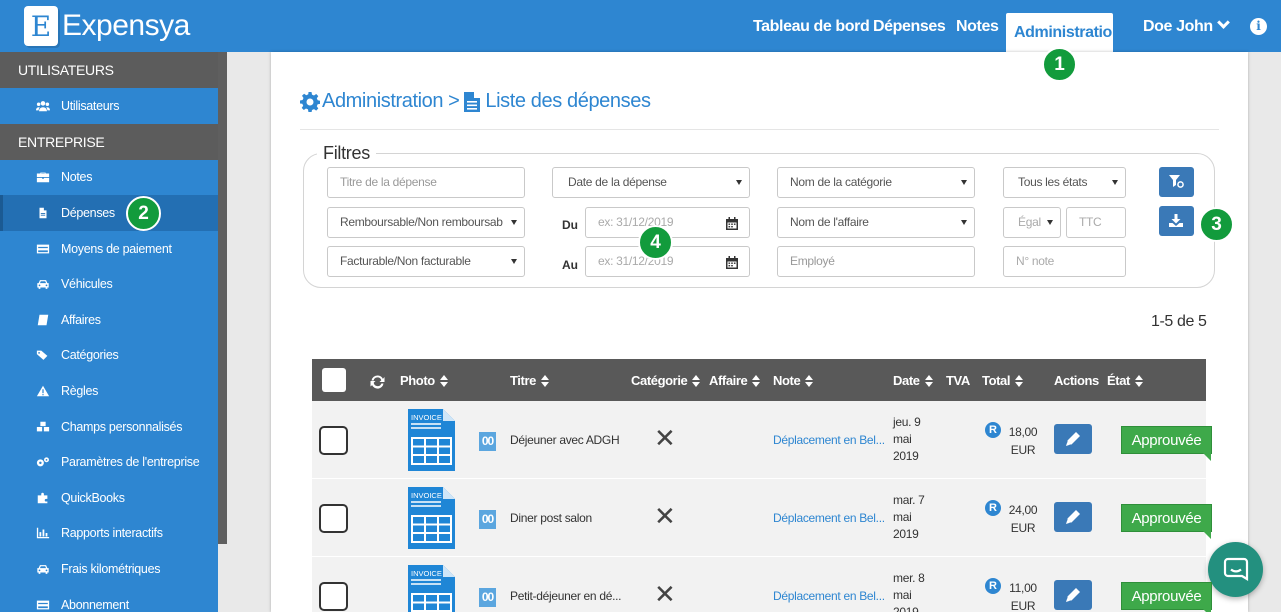 This screenshot has height=612, width=1281. Describe the element at coordinates (565, 440) in the screenshot. I see `expense-title: Déjeuner avec ADGH` at that location.